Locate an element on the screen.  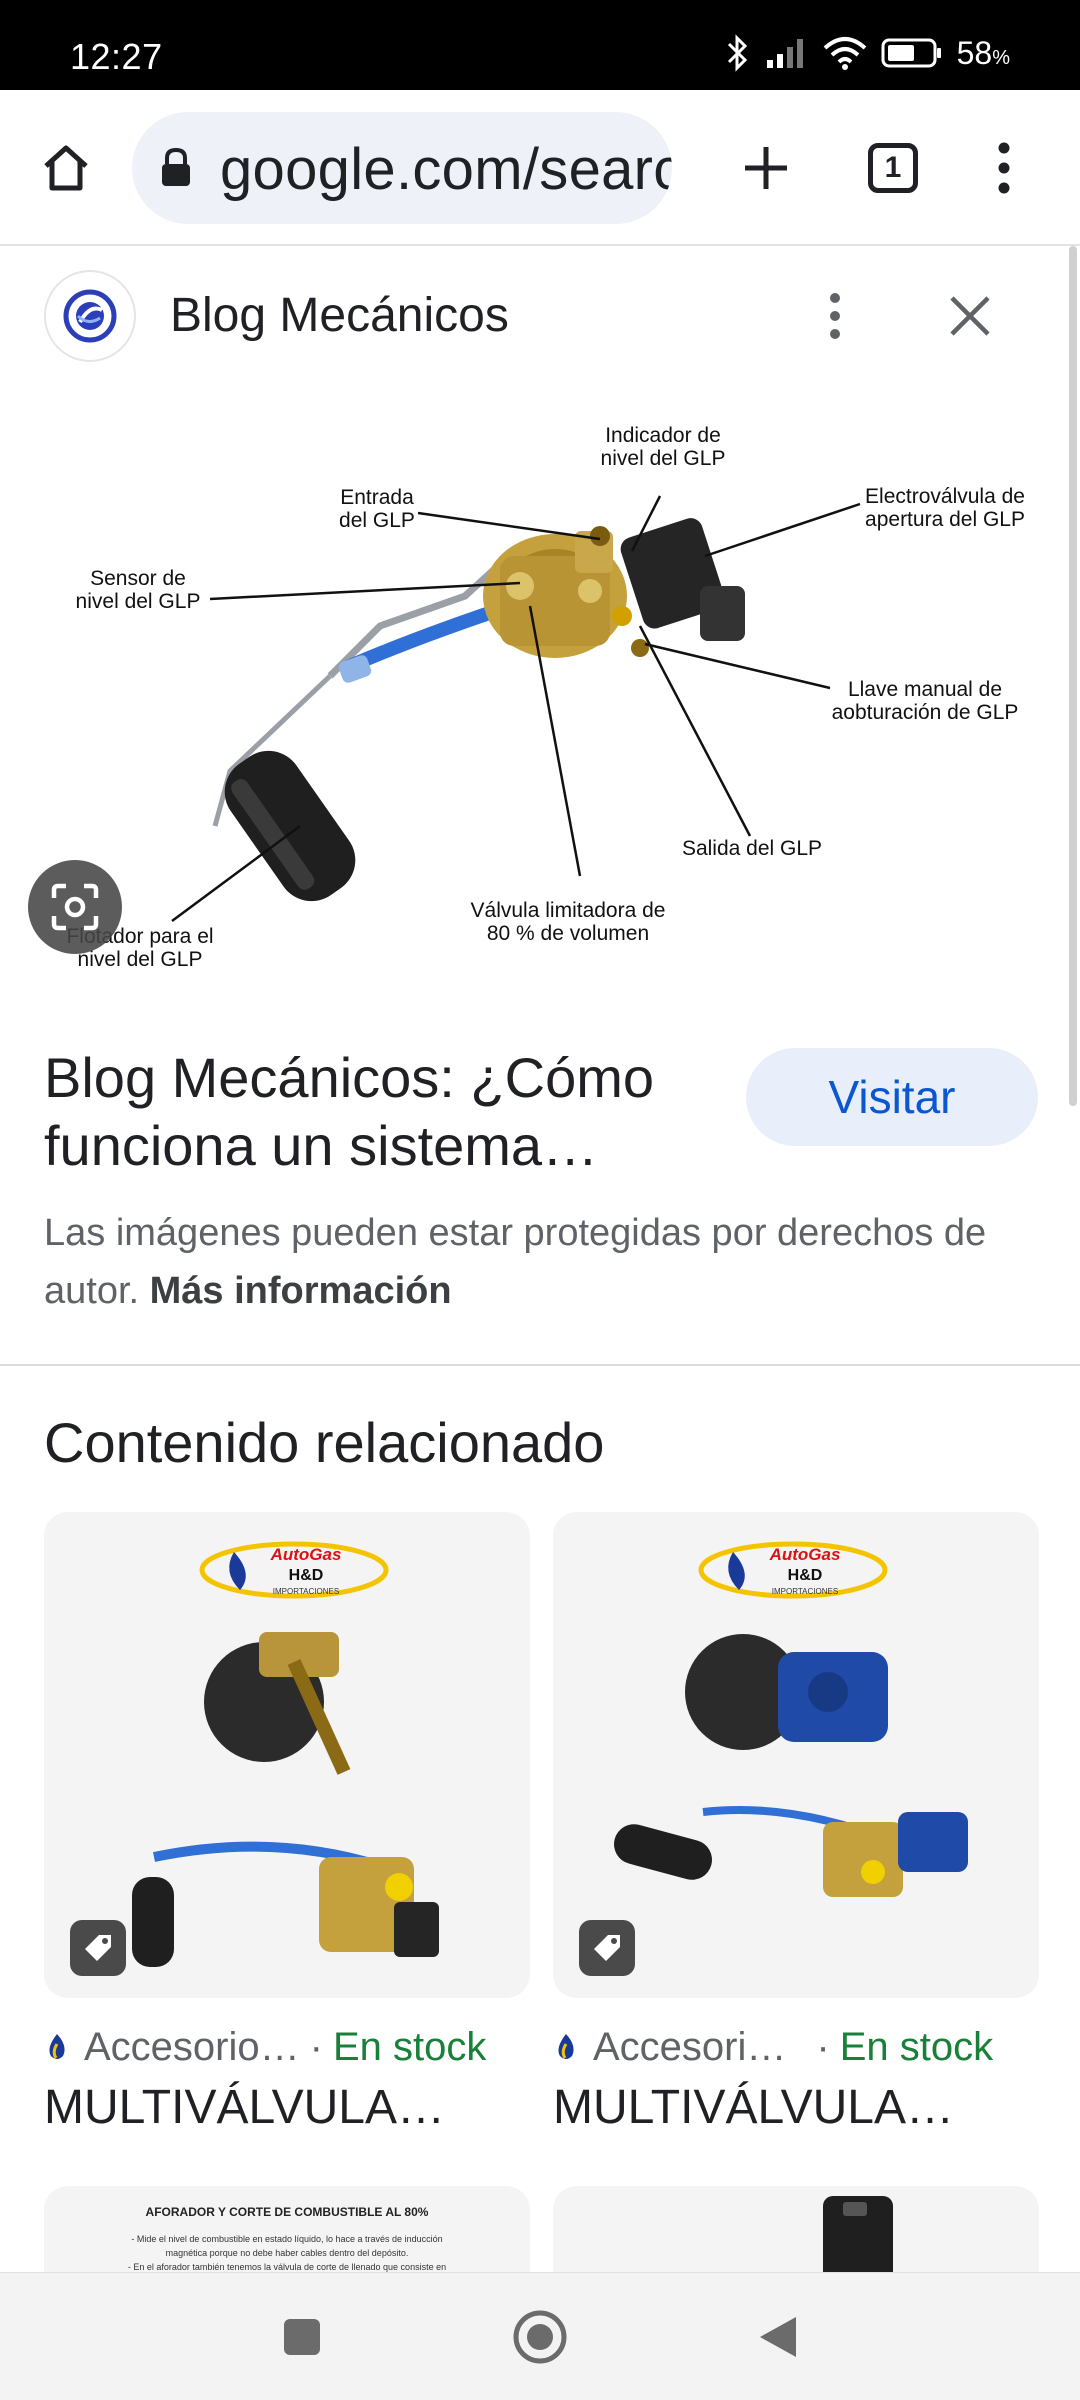
label-indicador-2: nivel del GLP is located at coordinates (663, 458).